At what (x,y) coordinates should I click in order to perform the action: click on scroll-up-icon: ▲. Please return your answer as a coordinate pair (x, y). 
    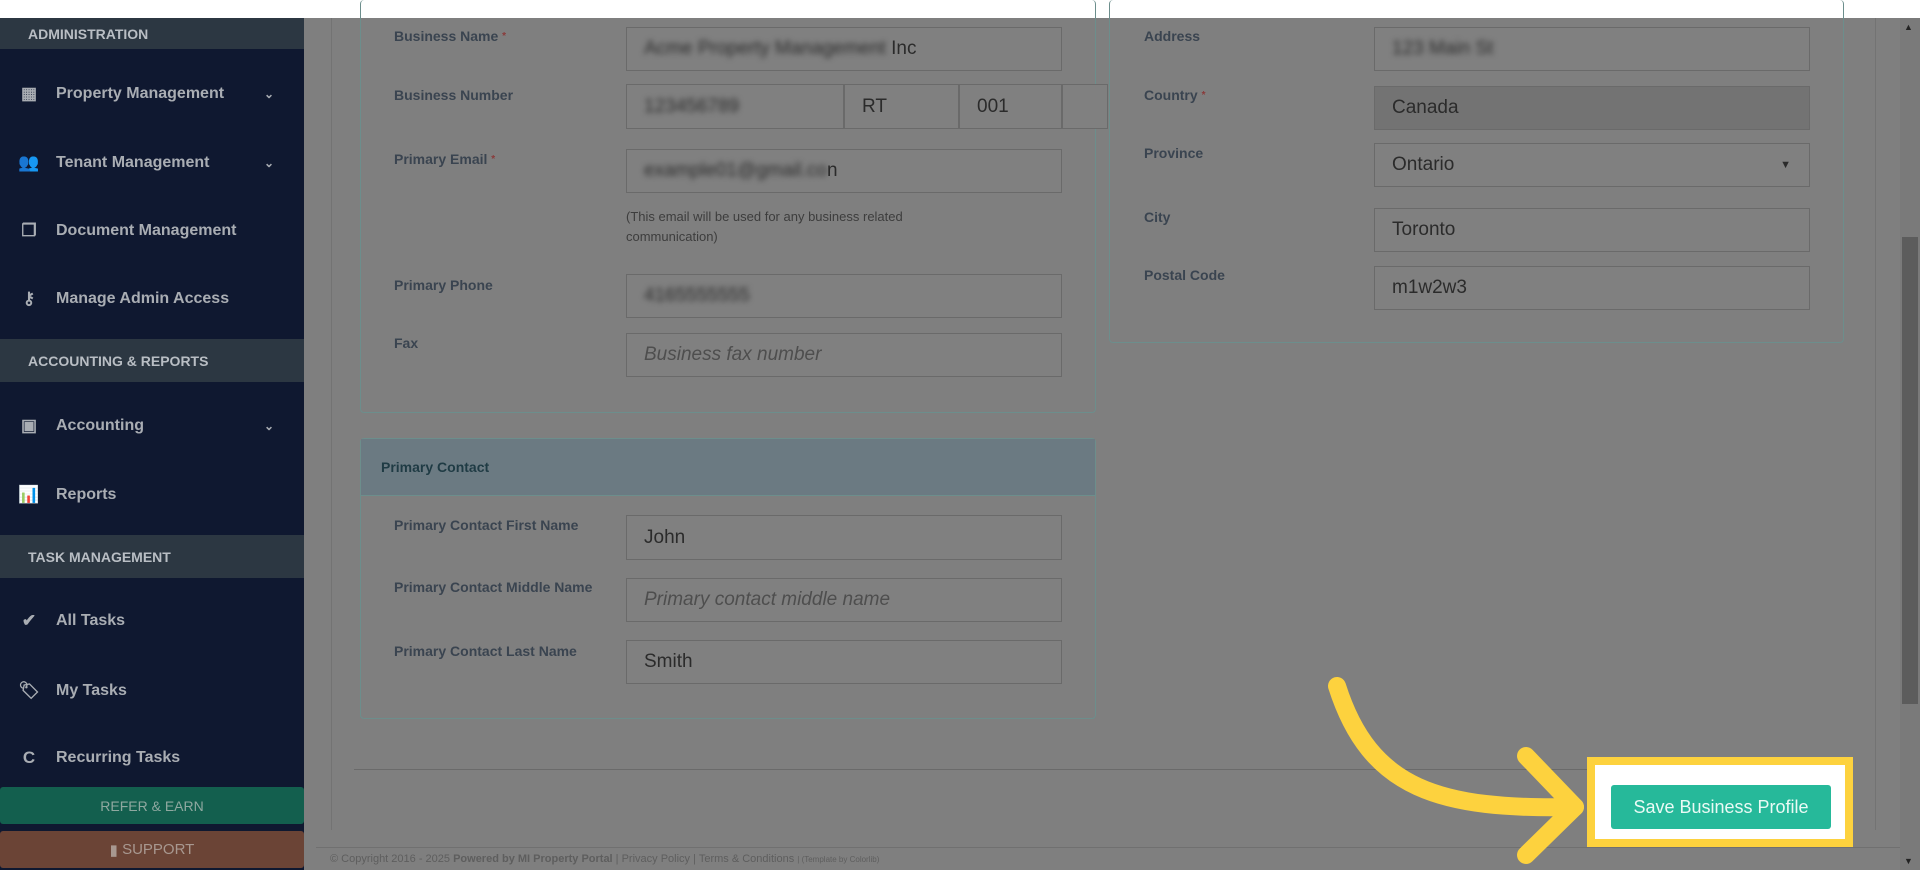
    Looking at the image, I should click on (1908, 27).